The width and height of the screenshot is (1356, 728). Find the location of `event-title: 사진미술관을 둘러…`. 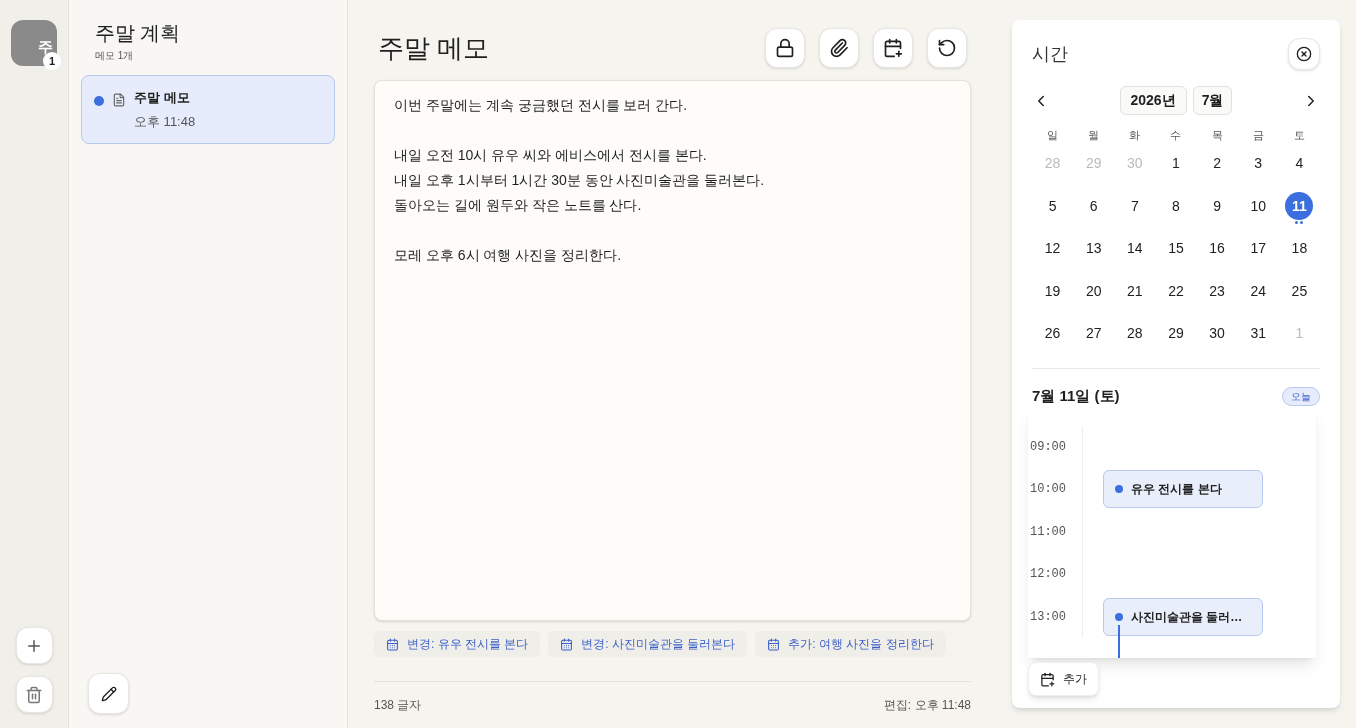

event-title: 사진미술관을 둘러… is located at coordinates (1187, 617).